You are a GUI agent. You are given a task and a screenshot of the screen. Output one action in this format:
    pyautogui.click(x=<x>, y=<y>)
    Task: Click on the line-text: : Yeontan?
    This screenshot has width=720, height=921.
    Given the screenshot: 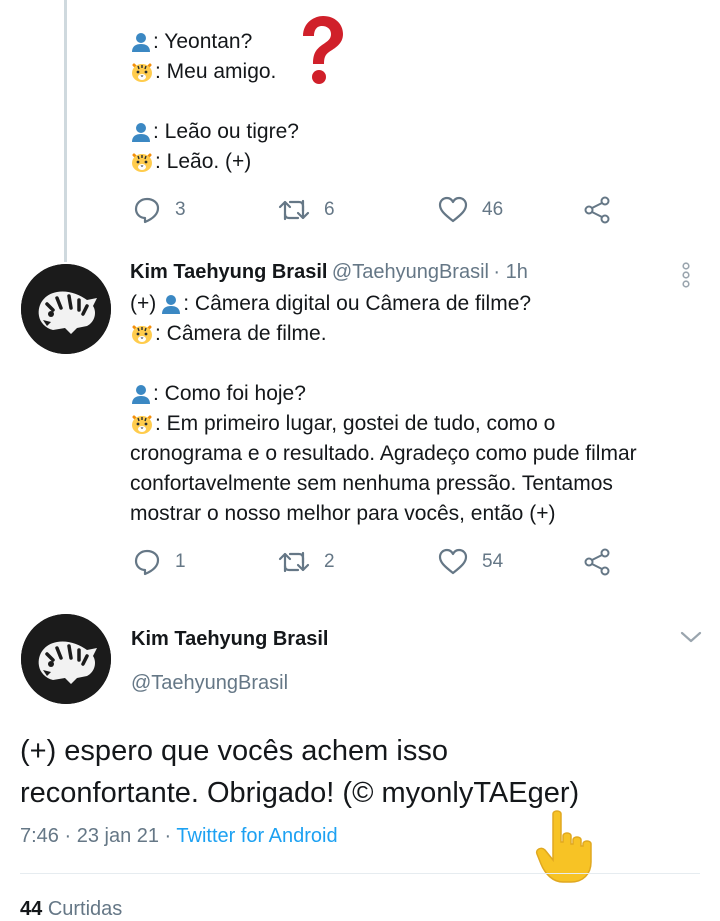 What is the action you would take?
    pyautogui.click(x=203, y=41)
    